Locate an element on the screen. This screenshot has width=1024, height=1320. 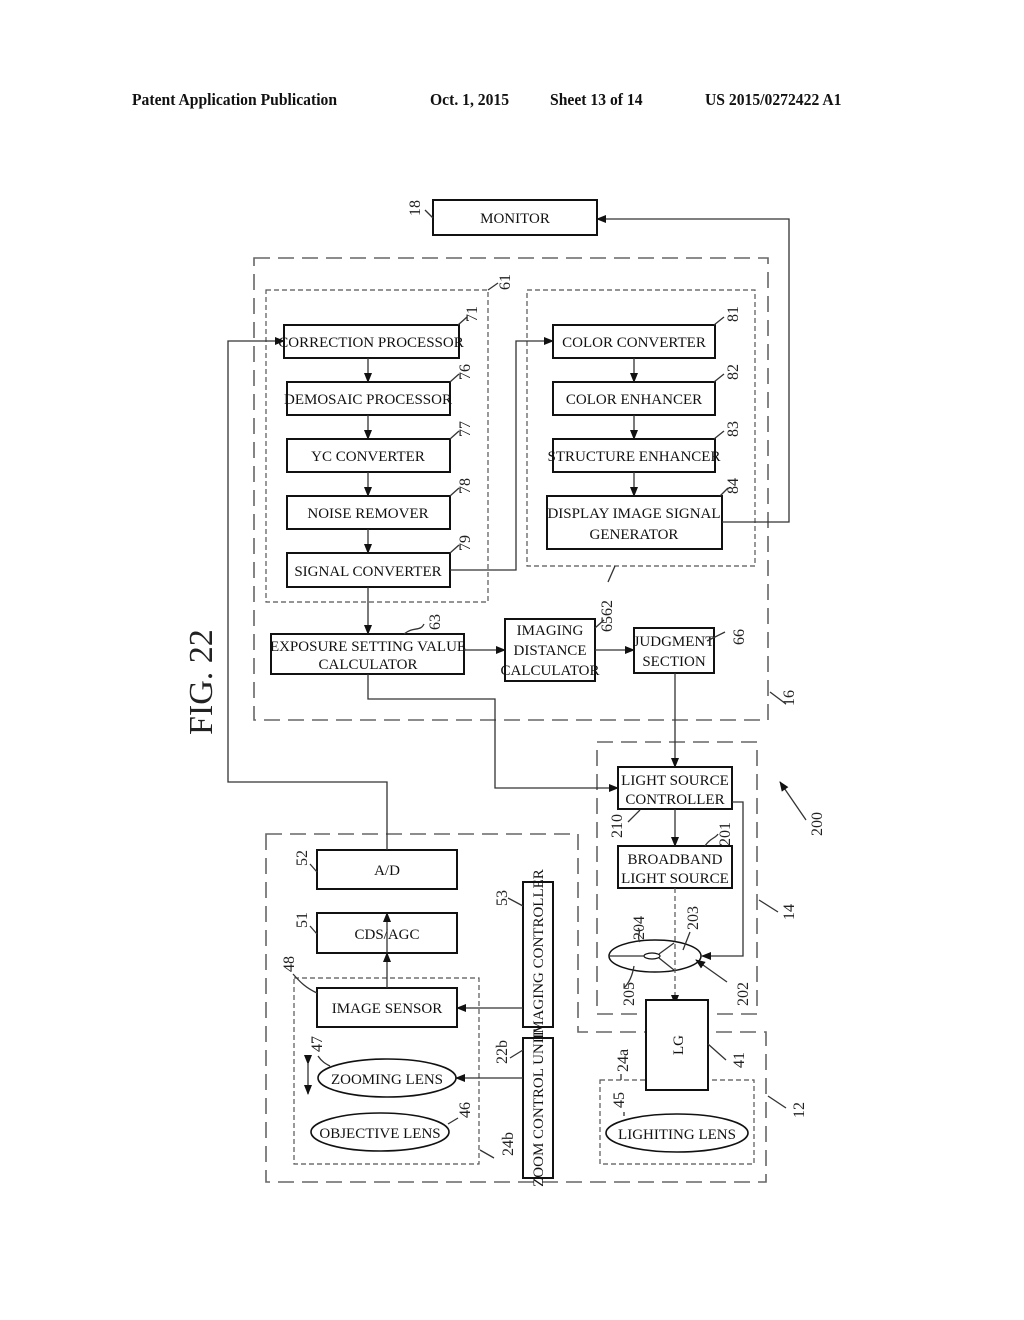
demosaic-processor-block: DEMOSAIC PROCESSOR is located at coordinates (368, 398).